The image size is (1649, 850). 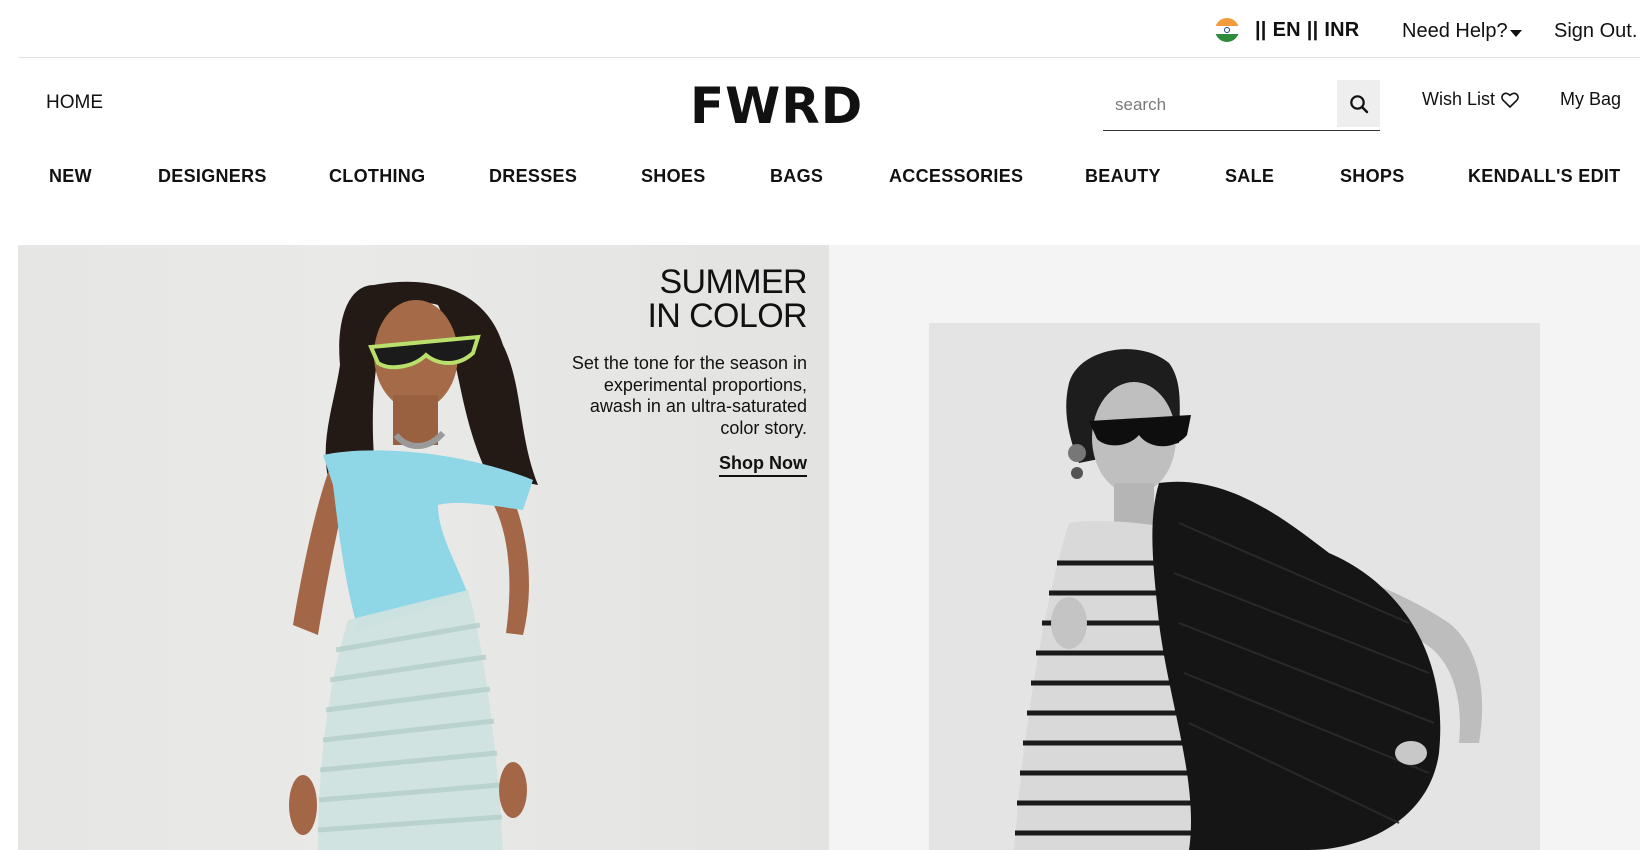 I want to click on promo-title: SUMMER IN COLOR, so click(x=677, y=299).